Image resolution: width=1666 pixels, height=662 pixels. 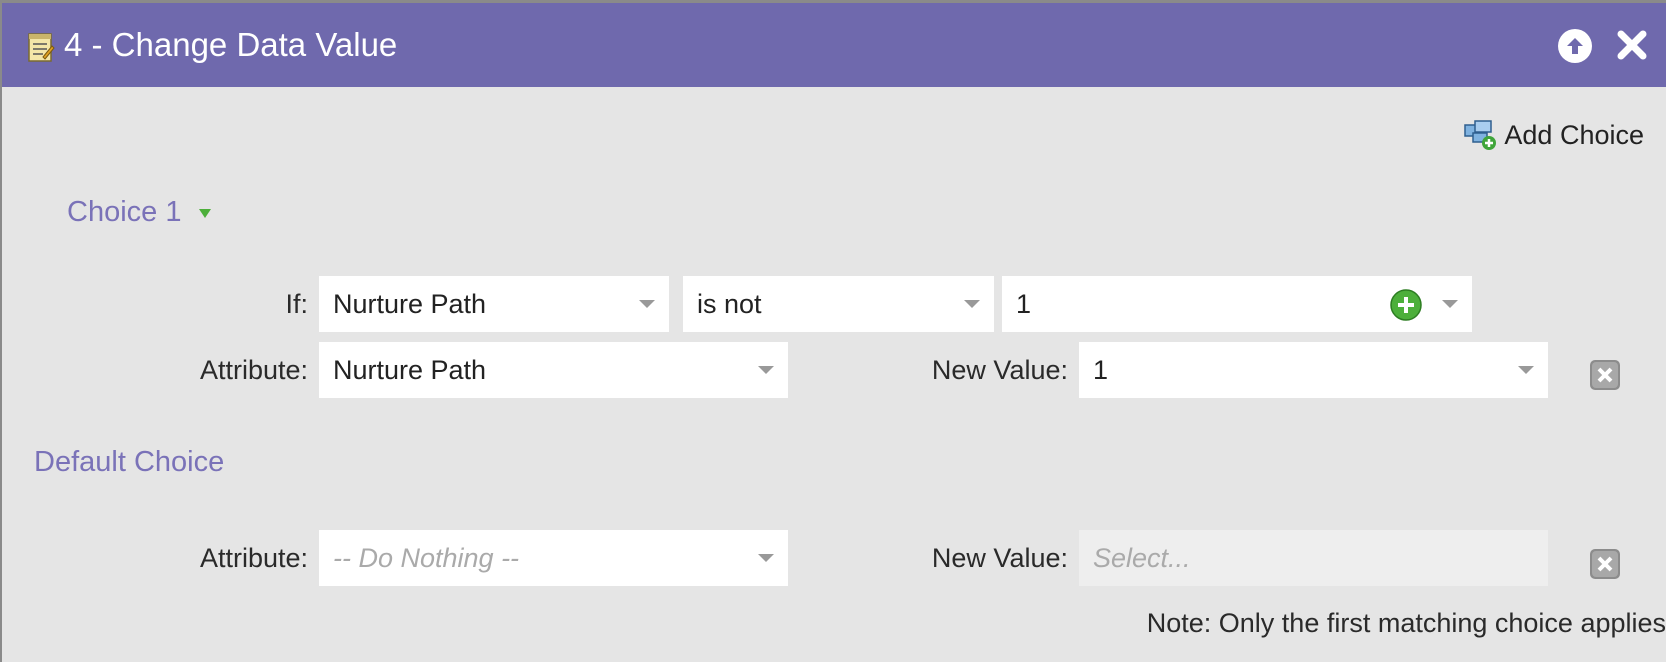 What do you see at coordinates (129, 462) in the screenshot?
I see `default-choice-title: Default Choice` at bounding box center [129, 462].